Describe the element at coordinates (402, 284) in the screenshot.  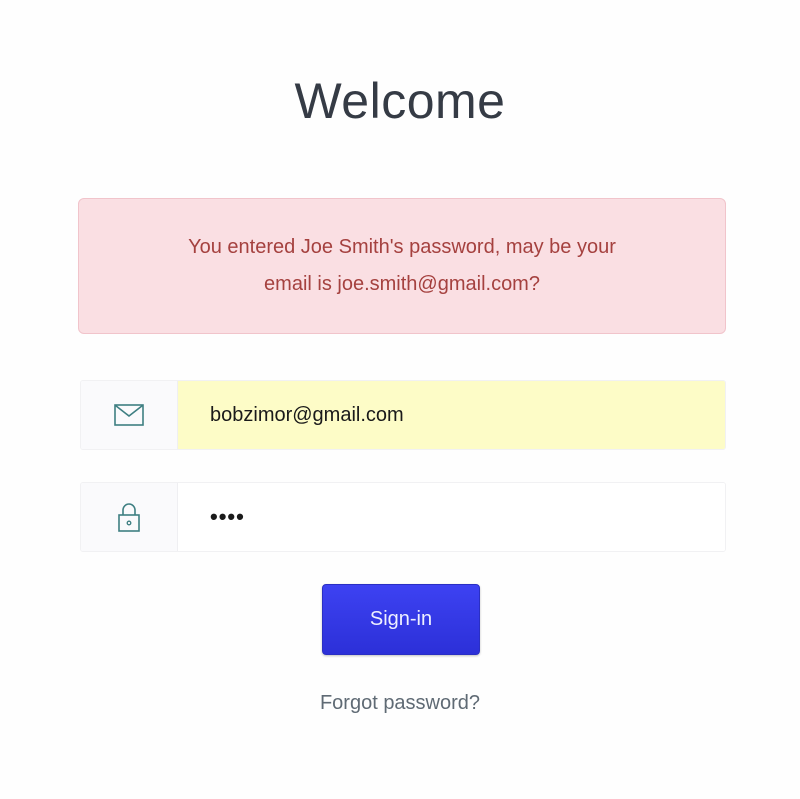
I see `alert-message-line-2: email is joe.smith@gmail.com?` at that location.